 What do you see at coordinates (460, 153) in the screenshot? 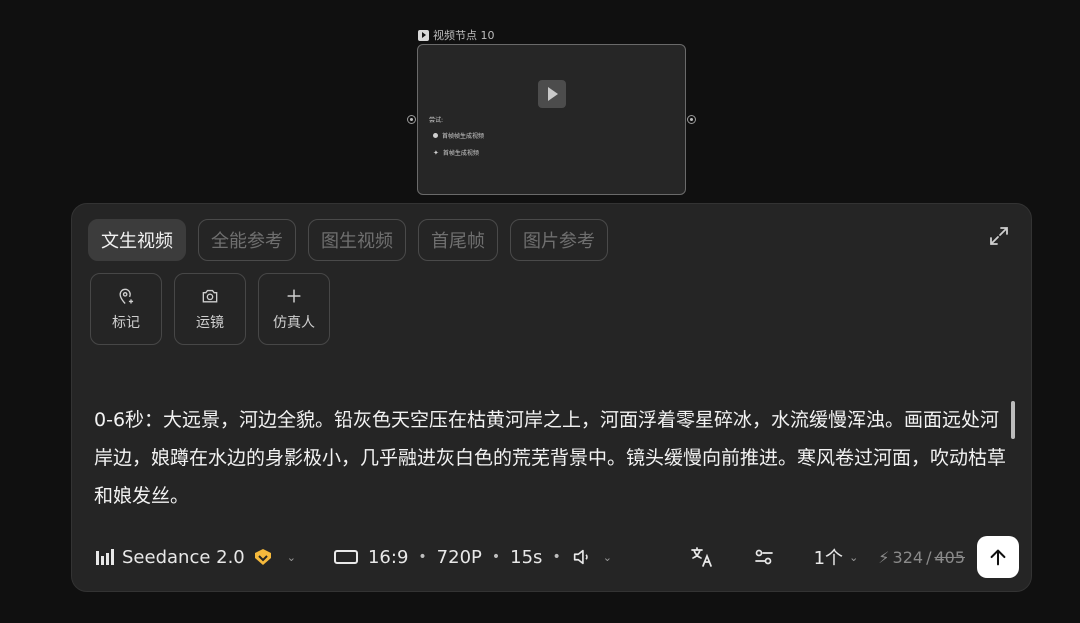
I see `node-option-label: 首帧生成视频` at bounding box center [460, 153].